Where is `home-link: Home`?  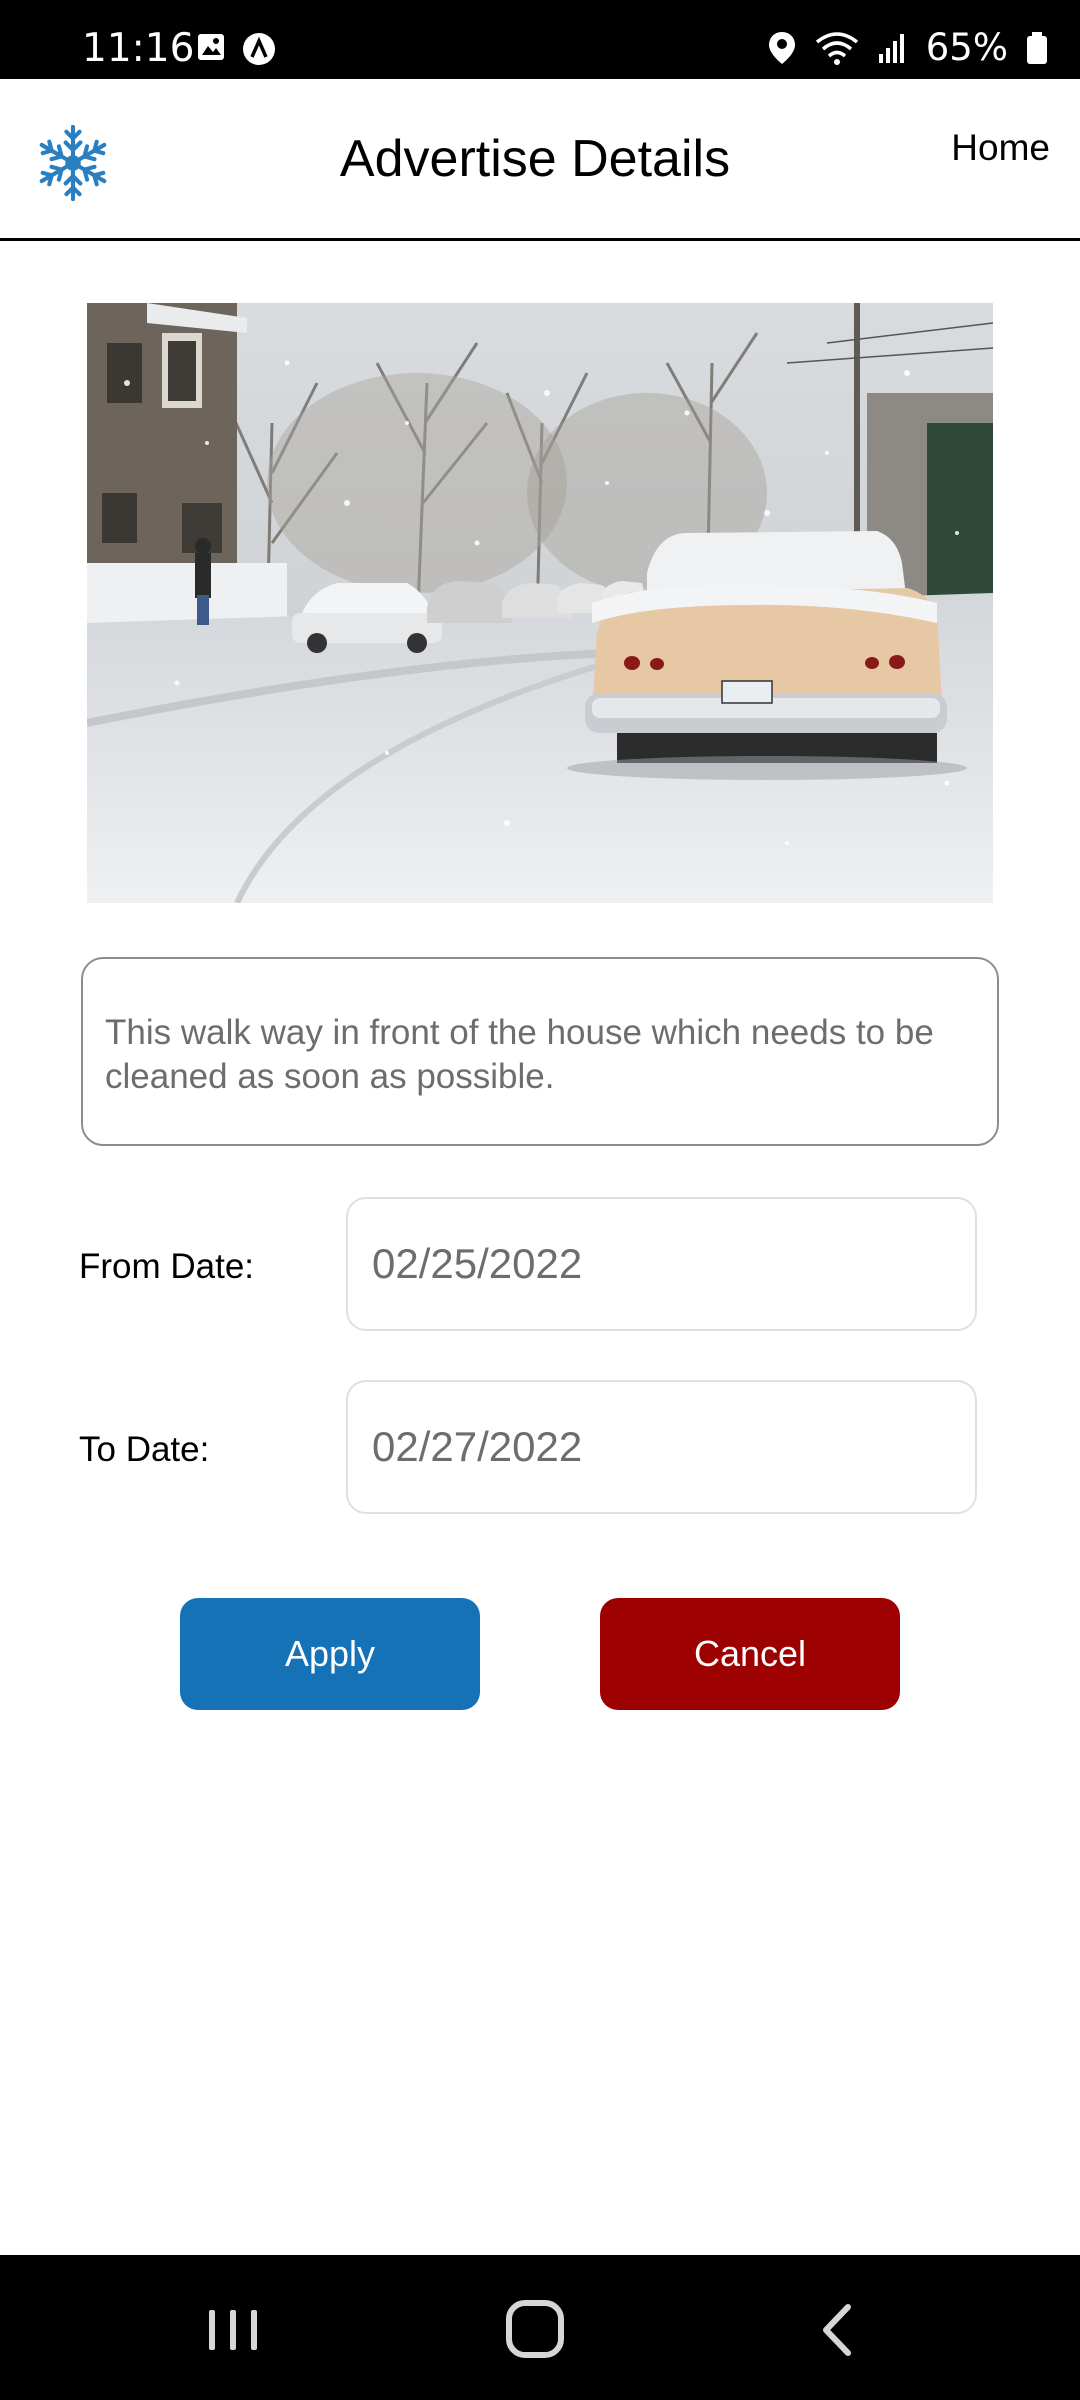
home-link: Home is located at coordinates (1000, 148).